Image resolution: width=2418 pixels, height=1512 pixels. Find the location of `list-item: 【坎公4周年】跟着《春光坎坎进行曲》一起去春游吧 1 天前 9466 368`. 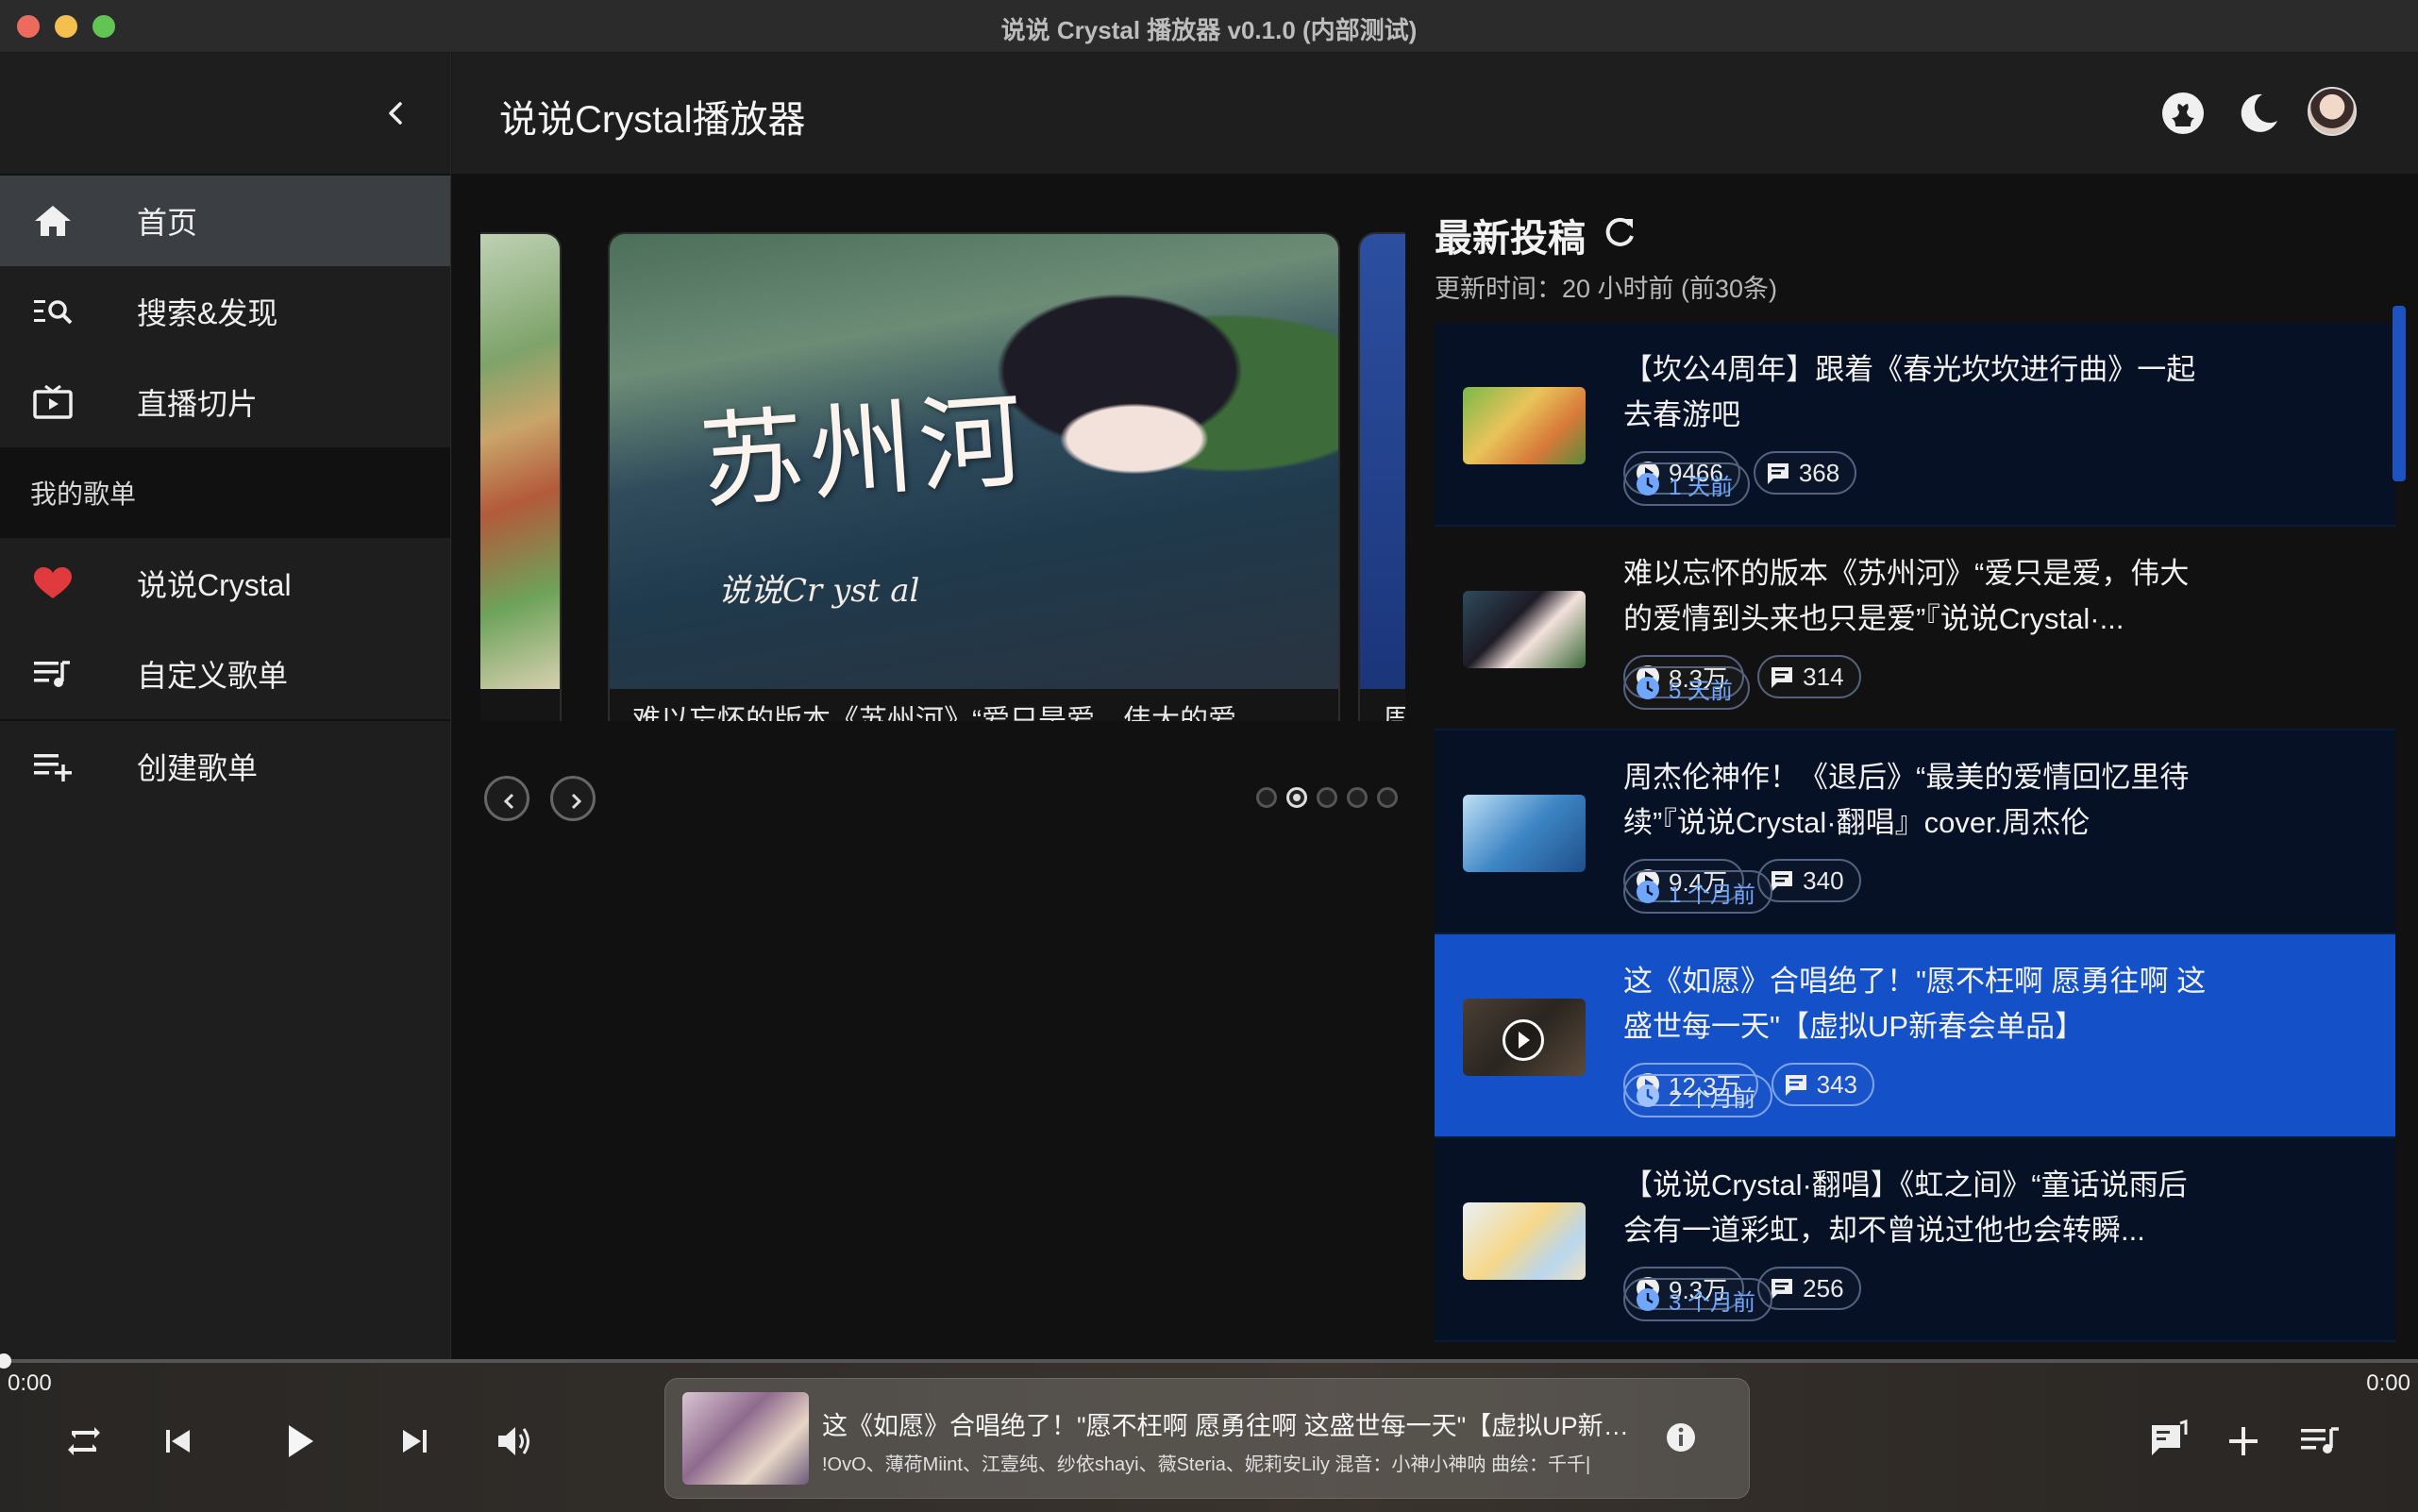

list-item: 【坎公4周年】跟着《春光坎坎进行曲》一起去春游吧 1 天前 9466 368 is located at coordinates (1915, 425).